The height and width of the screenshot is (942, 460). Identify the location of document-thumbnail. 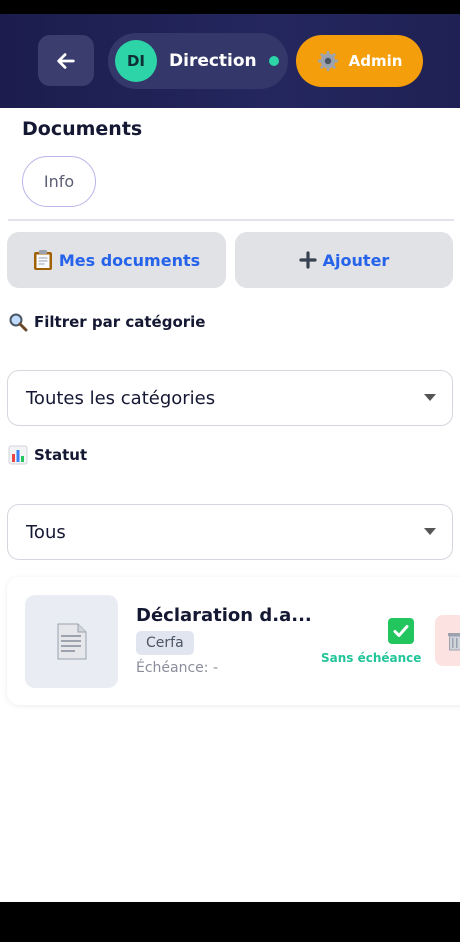
(71, 641).